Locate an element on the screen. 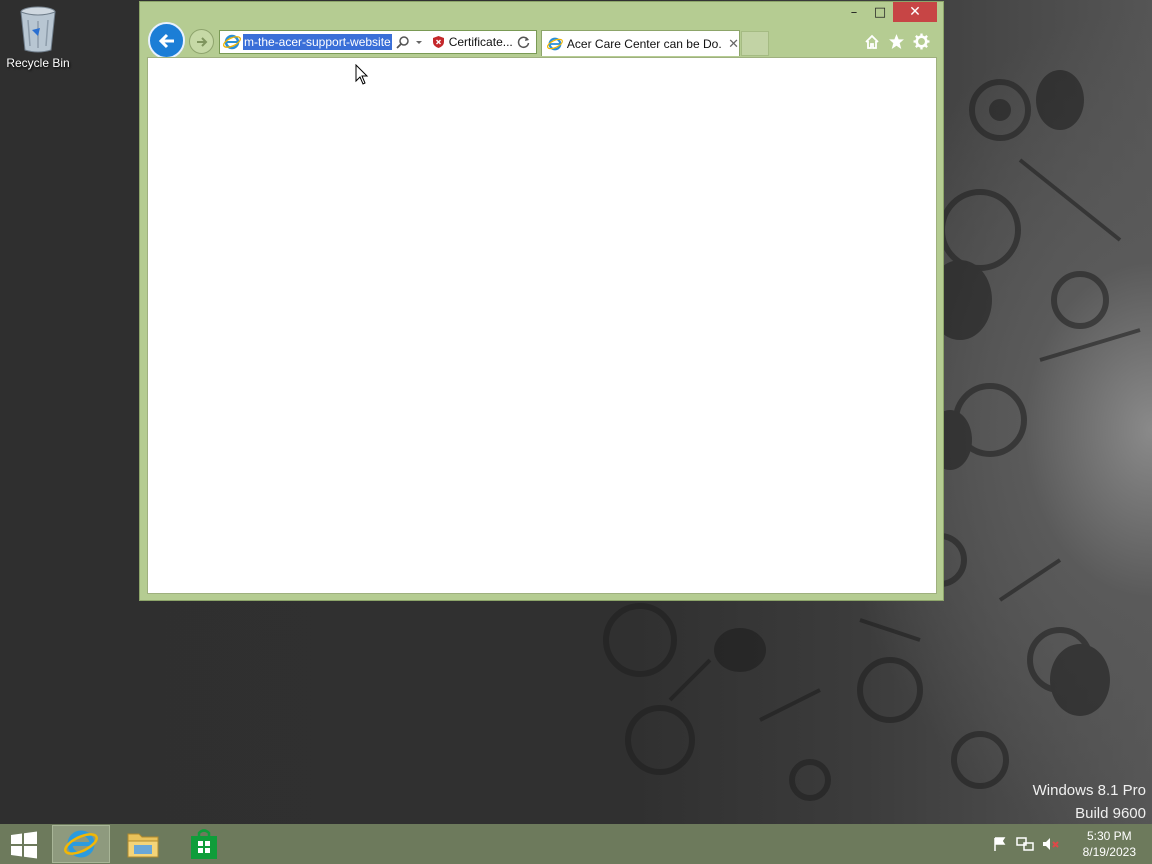 Image resolution: width=1152 pixels, height=864 pixels. taskbar-file-explorer is located at coordinates (143, 844).